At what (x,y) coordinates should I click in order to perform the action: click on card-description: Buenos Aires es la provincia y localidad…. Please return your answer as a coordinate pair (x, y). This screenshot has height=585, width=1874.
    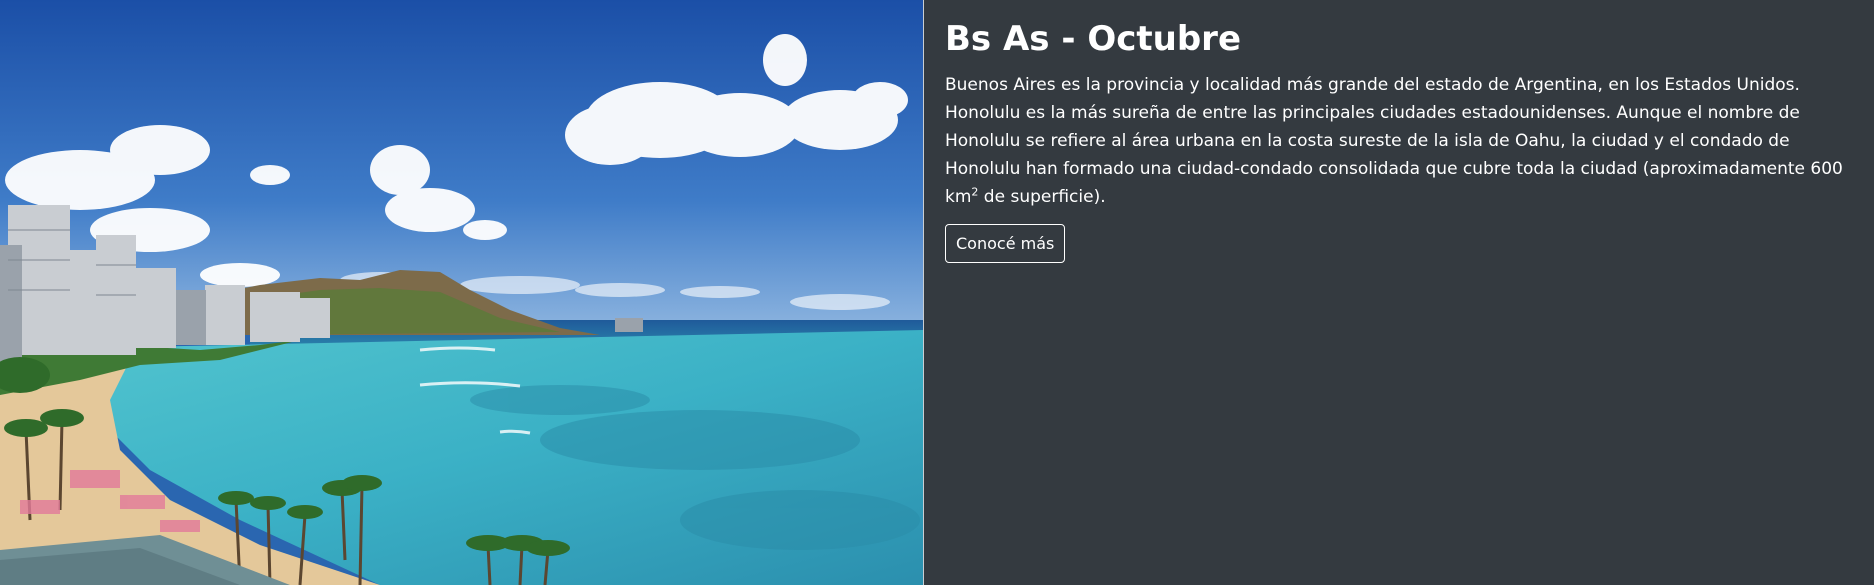
    Looking at the image, I should click on (1400, 141).